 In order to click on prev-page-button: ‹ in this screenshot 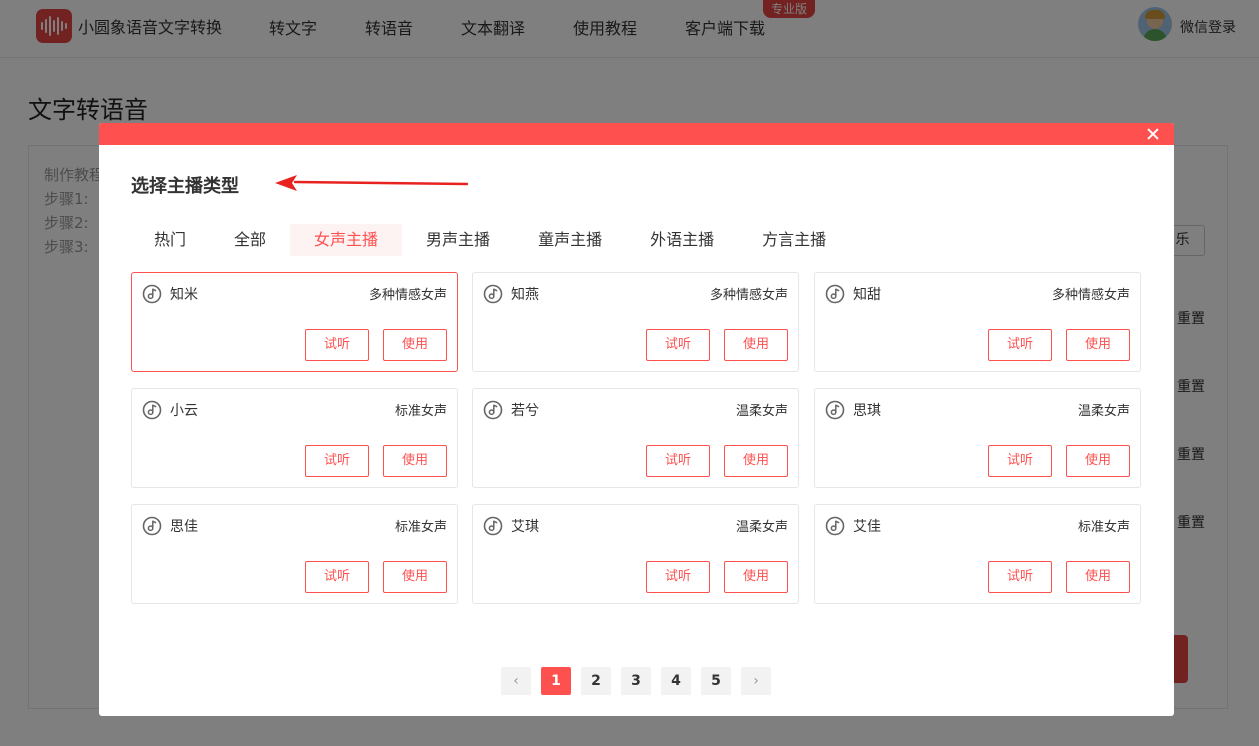, I will do `click(516, 681)`.